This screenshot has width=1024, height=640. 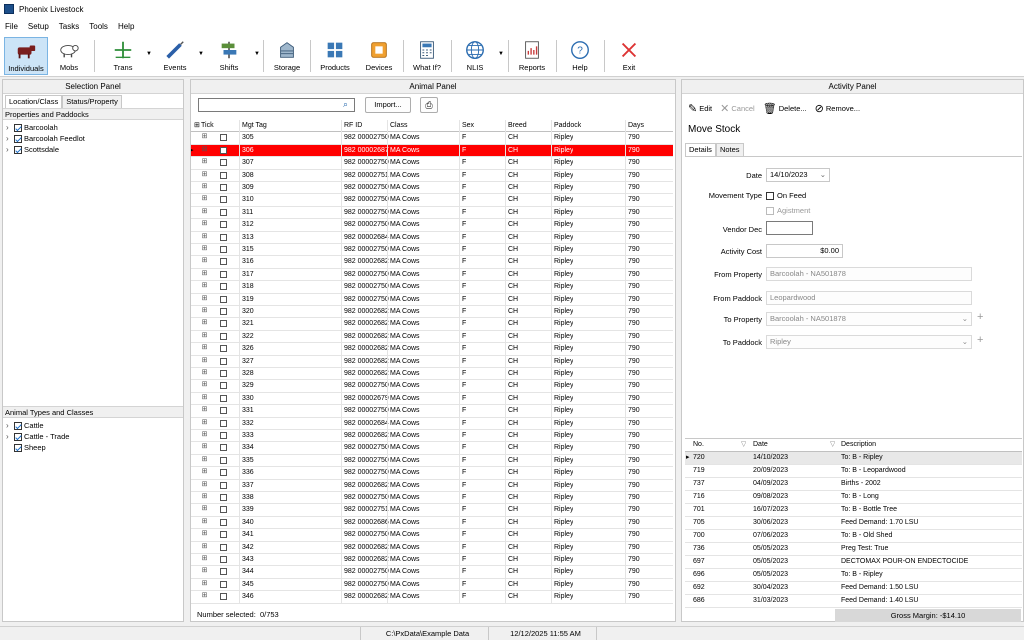 What do you see at coordinates (37, 447) in the screenshot?
I see `tree-node-sheep: Sheep` at bounding box center [37, 447].